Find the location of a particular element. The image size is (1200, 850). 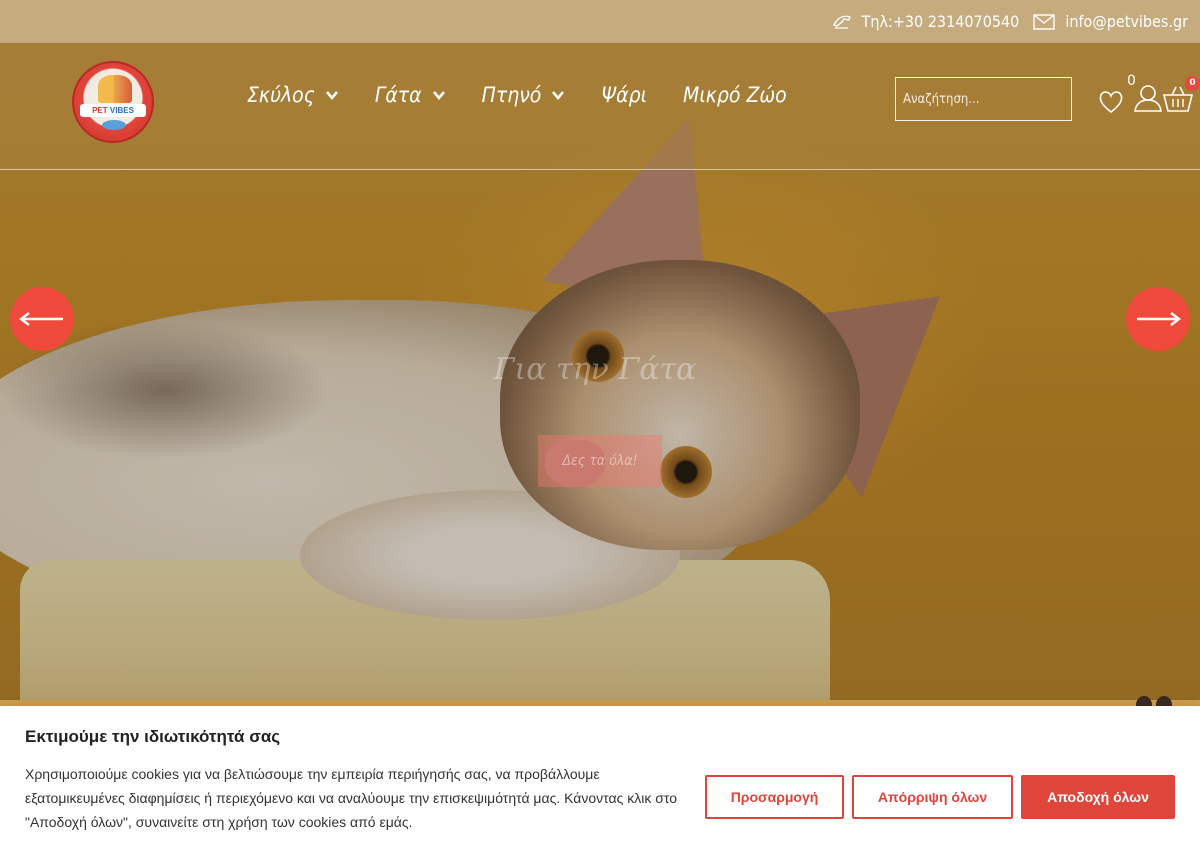

nav-label: Σκύλος is located at coordinates (281, 95).